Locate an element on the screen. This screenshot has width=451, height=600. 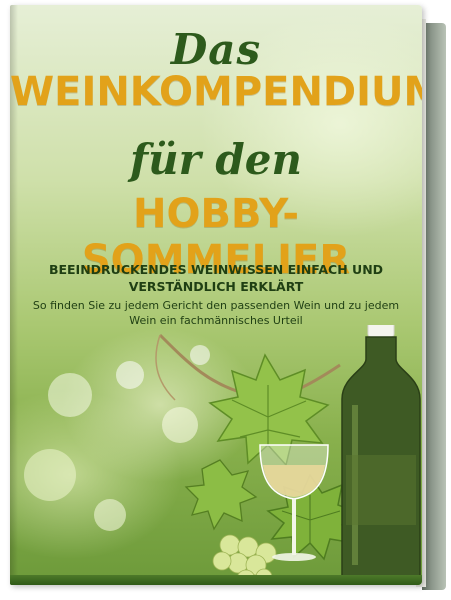
vine-tendril is located at coordinates (165, 367).